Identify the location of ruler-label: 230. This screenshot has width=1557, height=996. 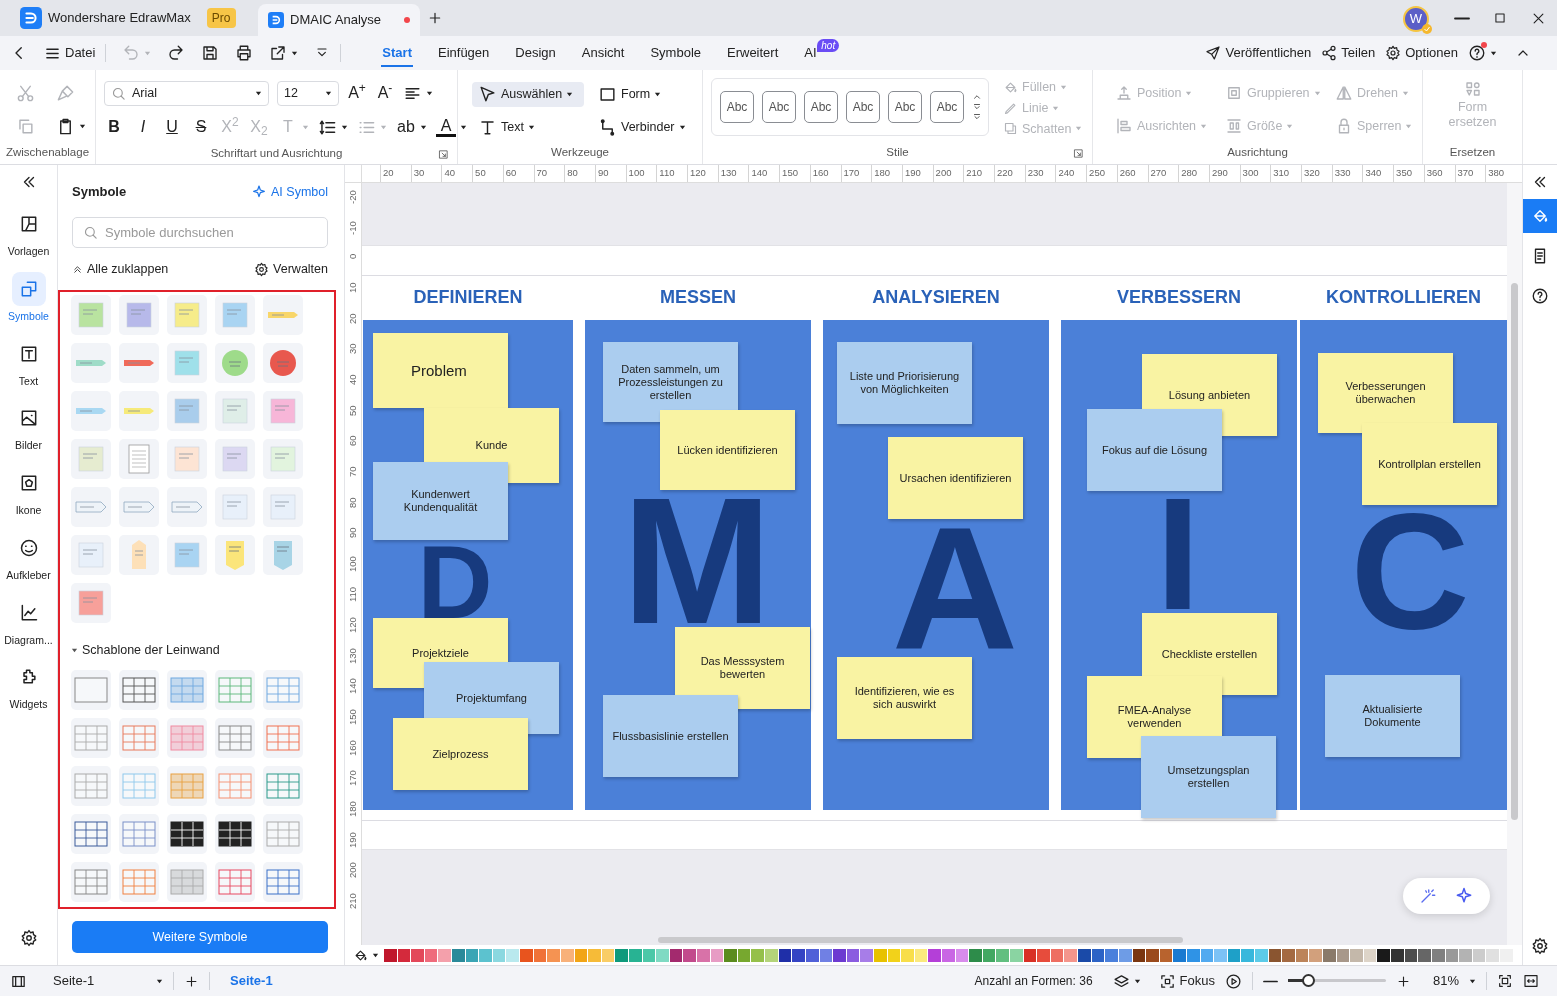
(1035, 173).